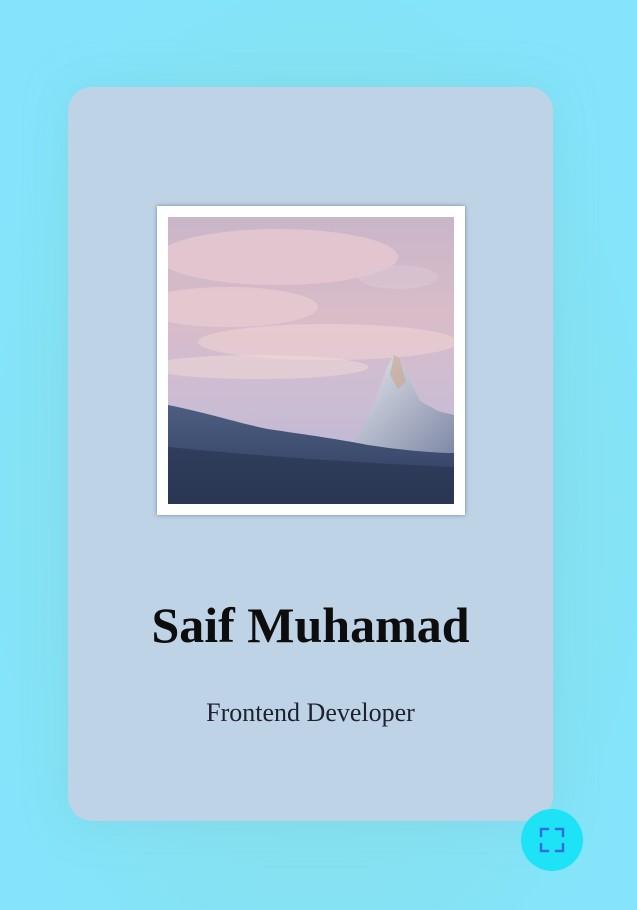 This screenshot has height=910, width=637. I want to click on profile-name: Saif Muhamad, so click(310, 625).